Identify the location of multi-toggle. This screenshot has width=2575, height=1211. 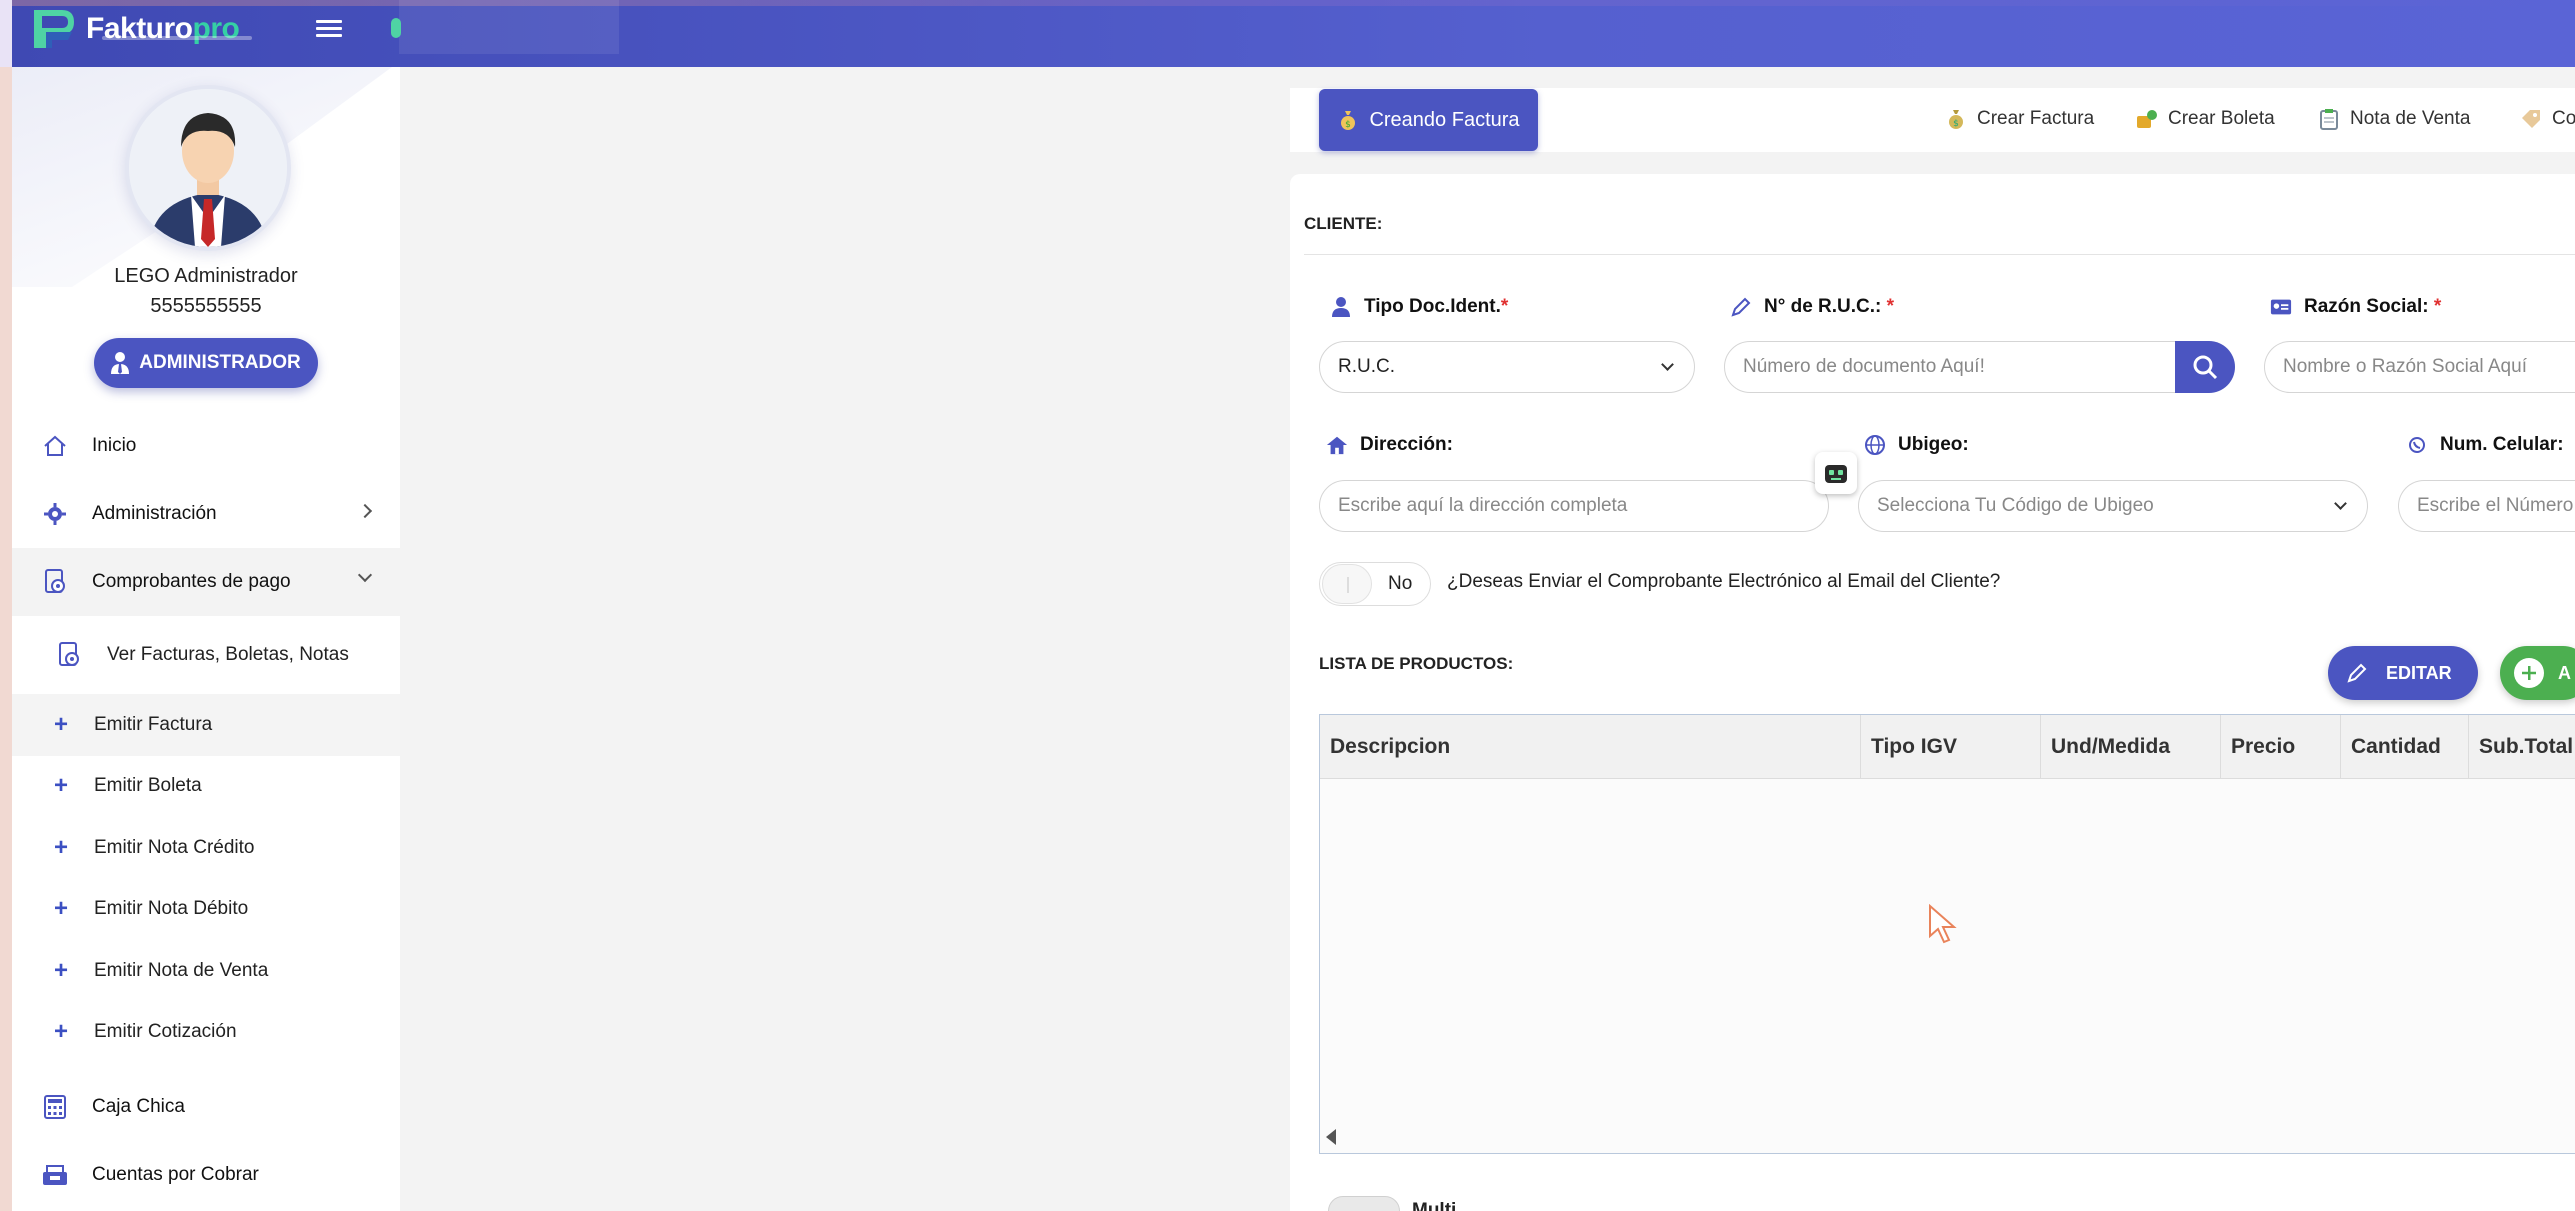
(1364, 1203).